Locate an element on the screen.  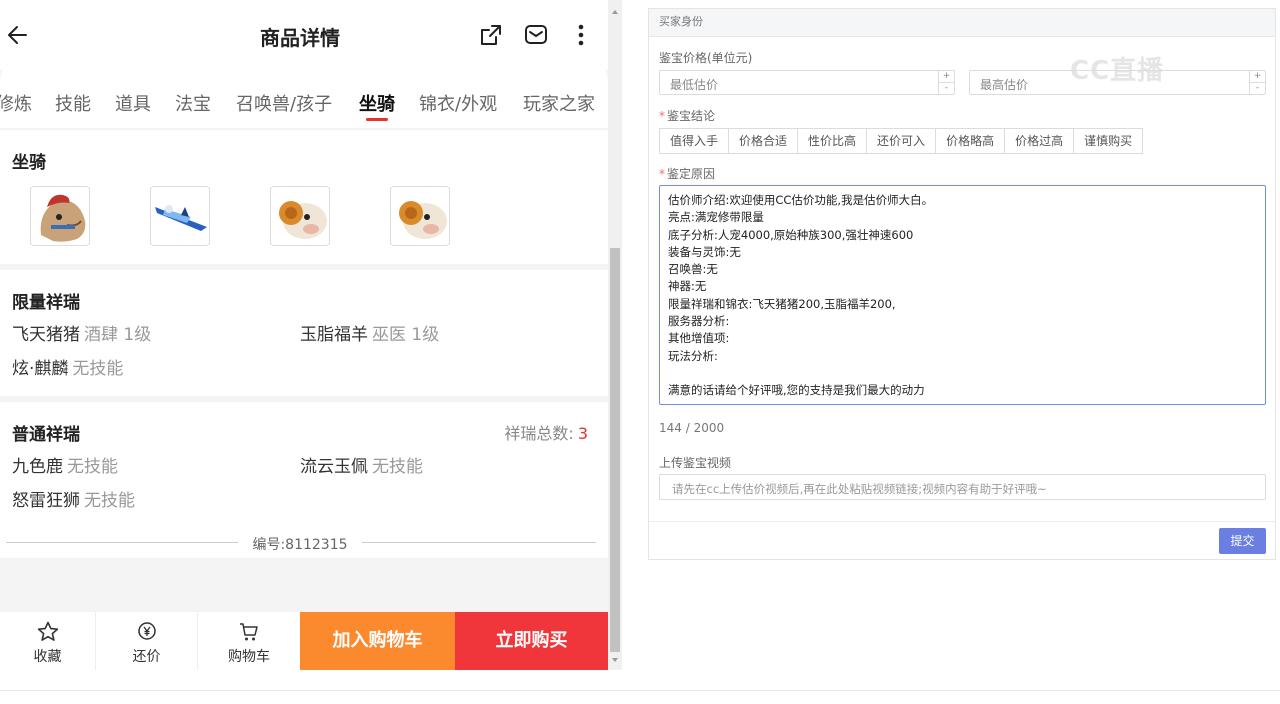
message-icon is located at coordinates (536, 35).